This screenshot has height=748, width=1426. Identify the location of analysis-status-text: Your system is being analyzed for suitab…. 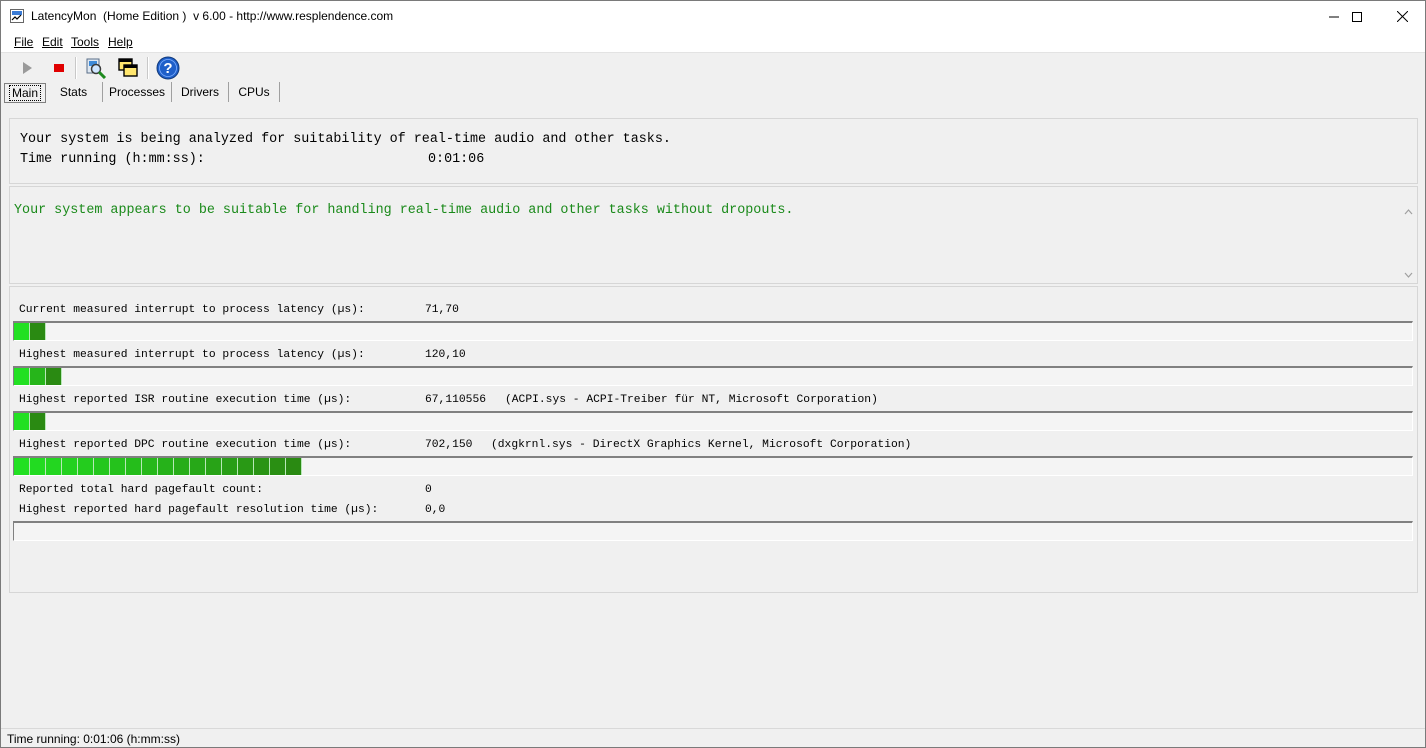
(345, 139).